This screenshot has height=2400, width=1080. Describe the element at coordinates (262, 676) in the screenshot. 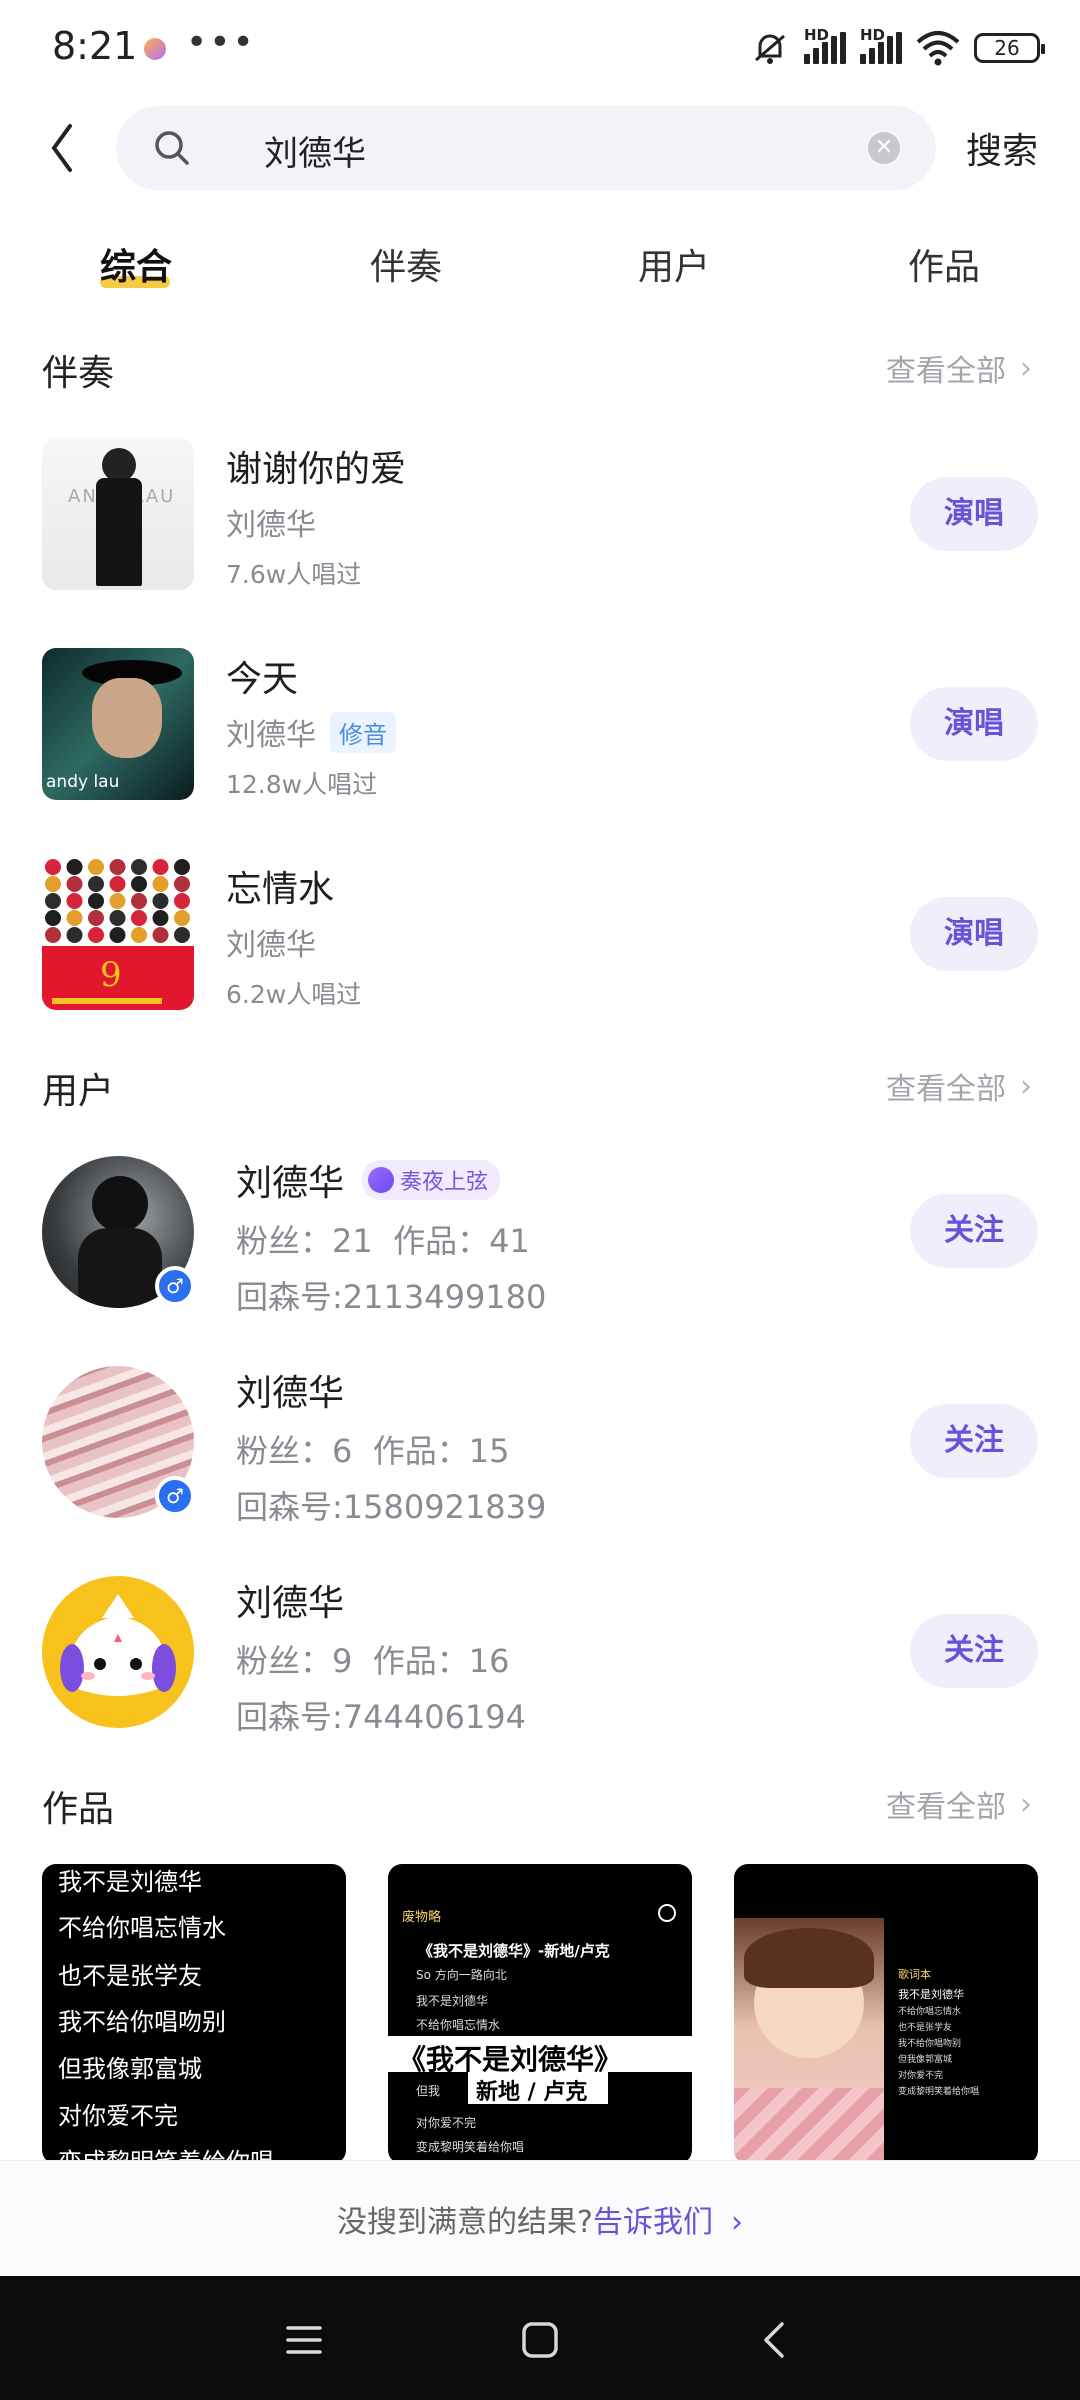

I see `song-title: 今天` at that location.